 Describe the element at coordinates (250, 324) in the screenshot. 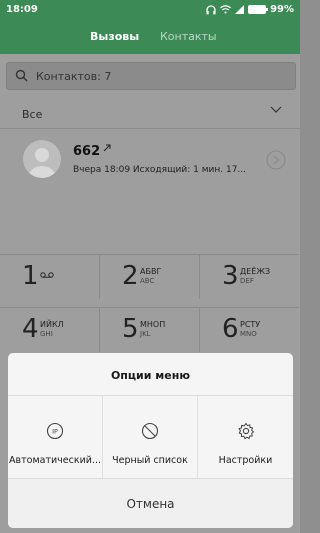

I see `dial-key-letters: РСТУ` at that location.